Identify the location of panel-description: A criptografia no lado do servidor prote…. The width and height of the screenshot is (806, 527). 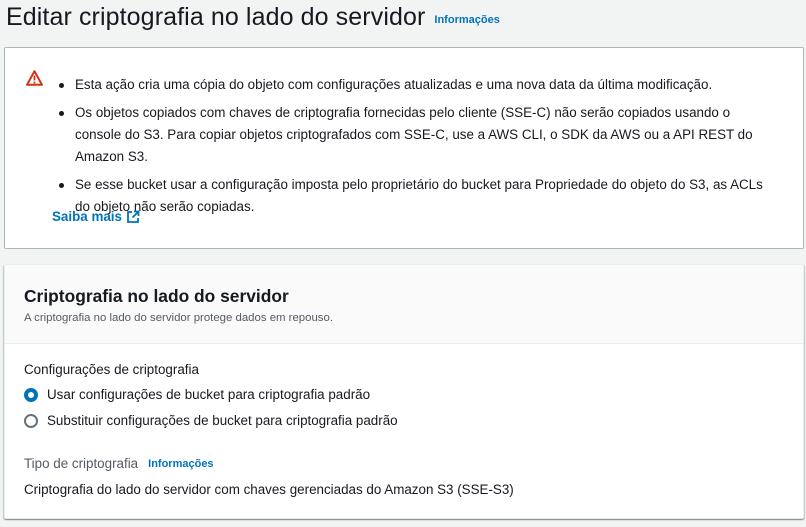
(179, 318).